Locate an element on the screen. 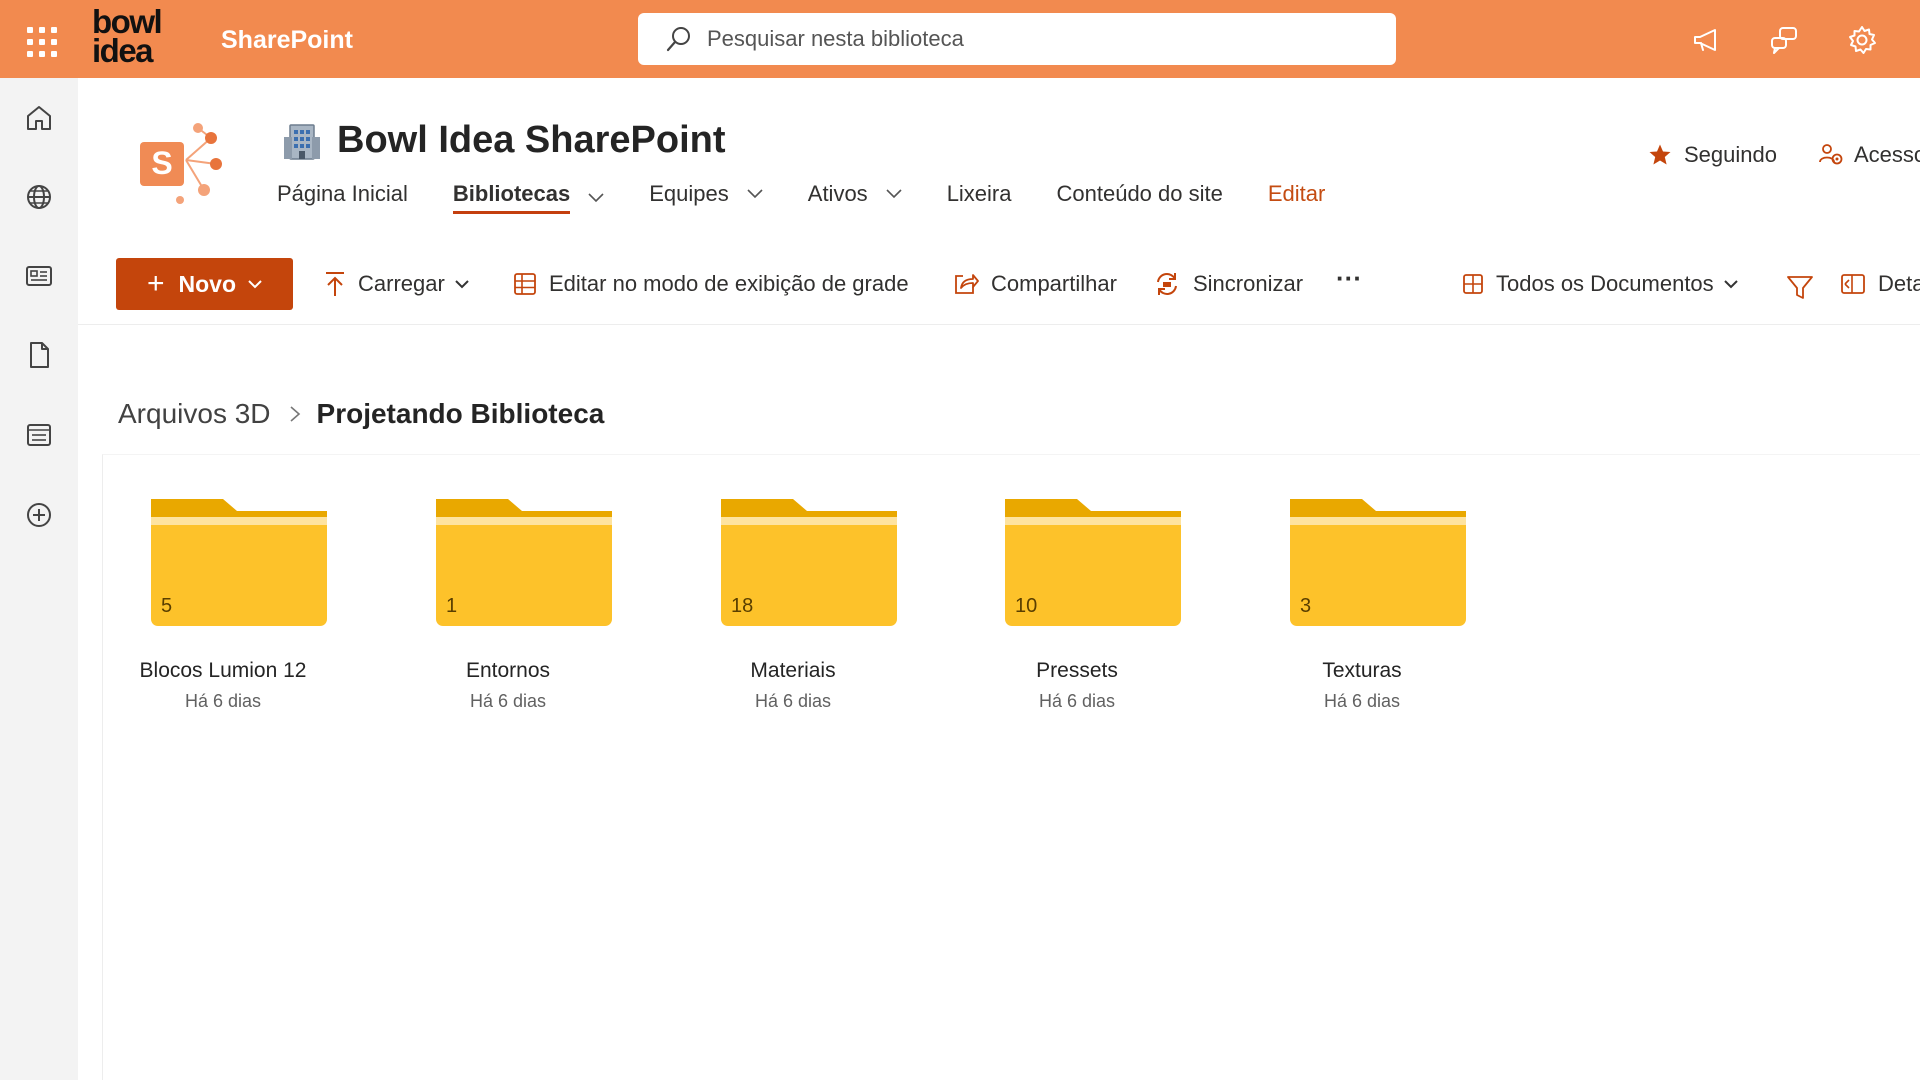 The height and width of the screenshot is (1080, 1920). site-title: Bowl Idea SharePoint is located at coordinates (531, 140).